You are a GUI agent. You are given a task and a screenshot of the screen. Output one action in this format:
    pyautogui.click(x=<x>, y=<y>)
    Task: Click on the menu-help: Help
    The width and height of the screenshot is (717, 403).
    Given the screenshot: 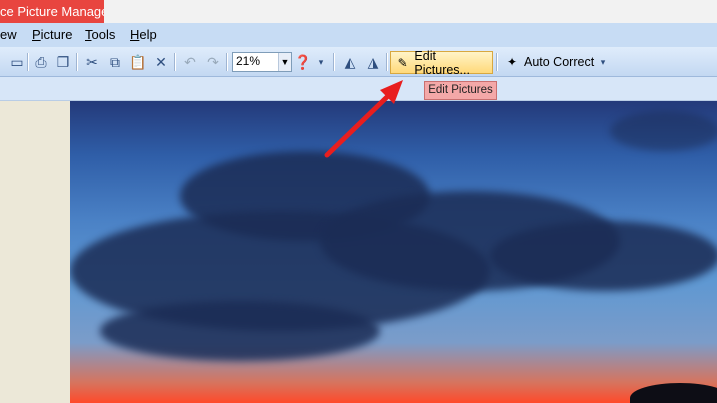 What is the action you would take?
    pyautogui.click(x=143, y=34)
    